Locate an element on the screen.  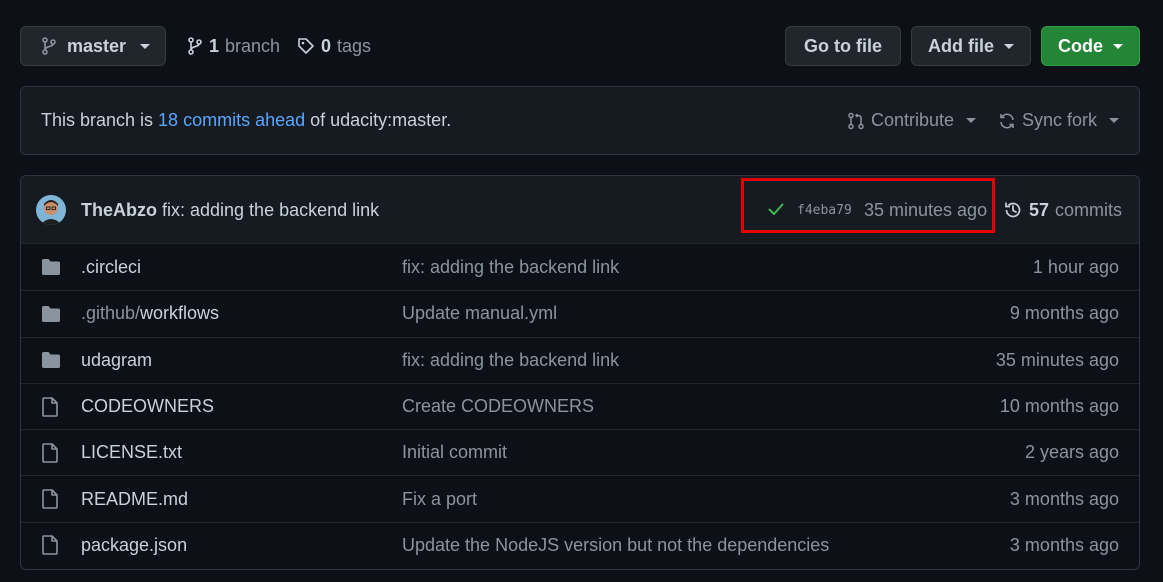
file-commit-age: 2 years ago is located at coordinates (1071, 452).